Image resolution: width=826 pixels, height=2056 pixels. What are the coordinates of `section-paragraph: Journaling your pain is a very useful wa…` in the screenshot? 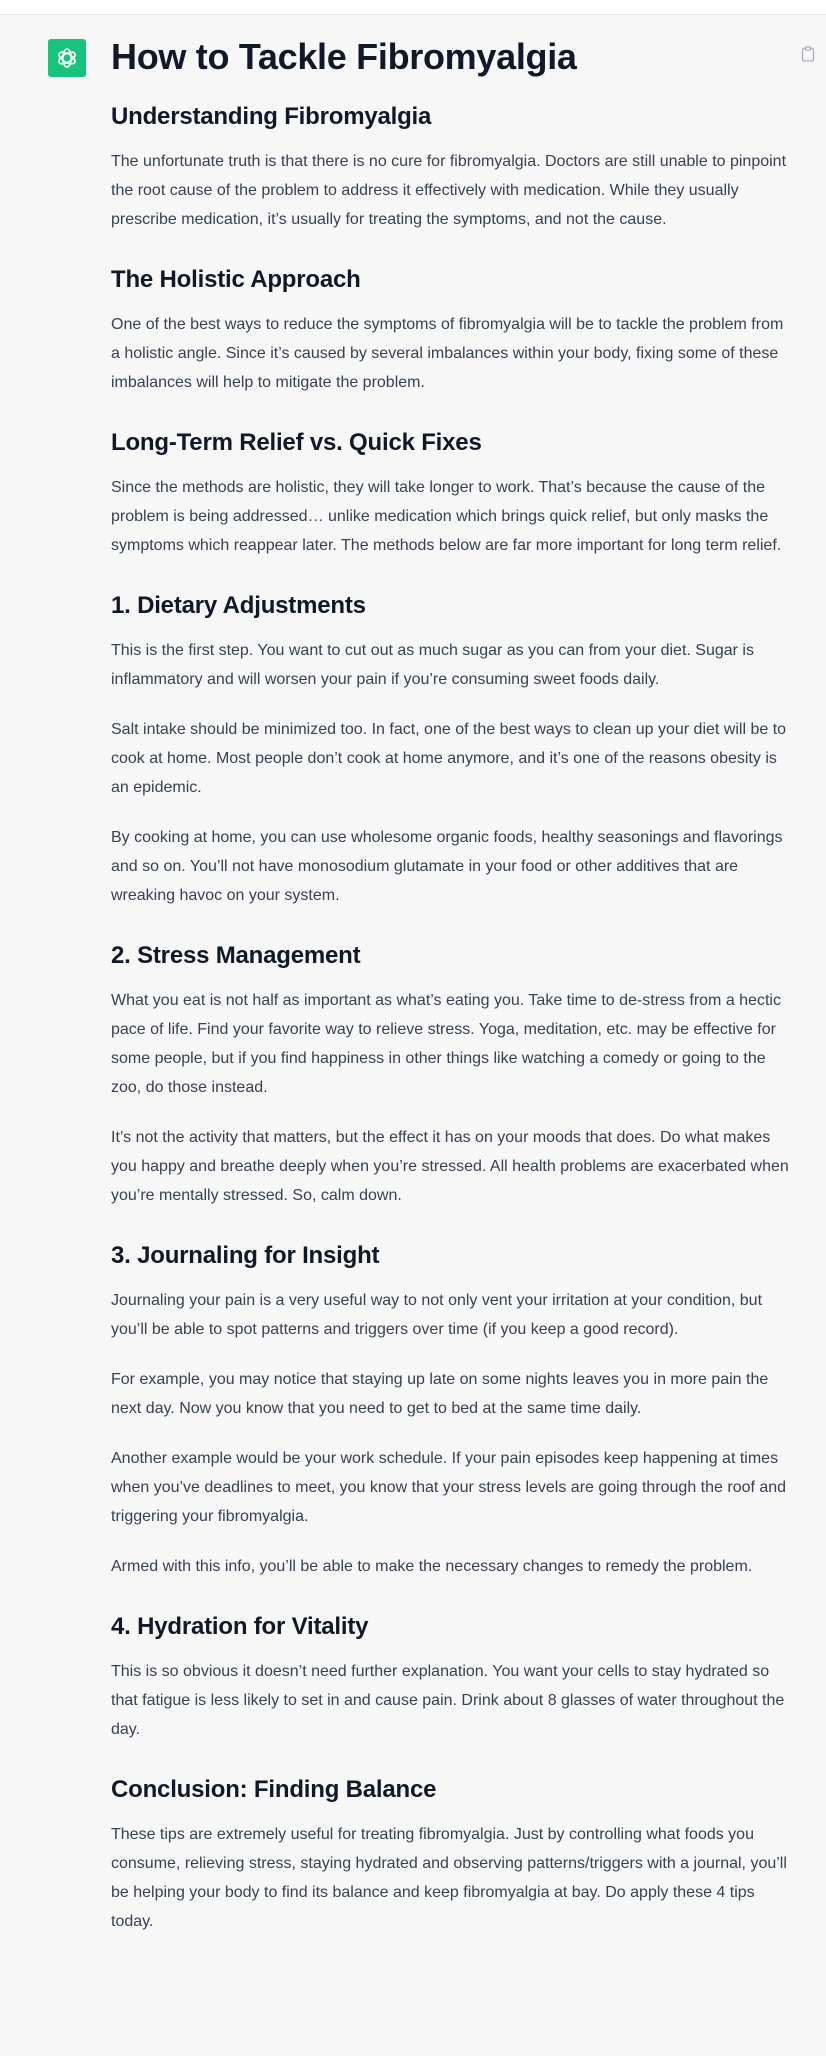 It's located at (437, 1315).